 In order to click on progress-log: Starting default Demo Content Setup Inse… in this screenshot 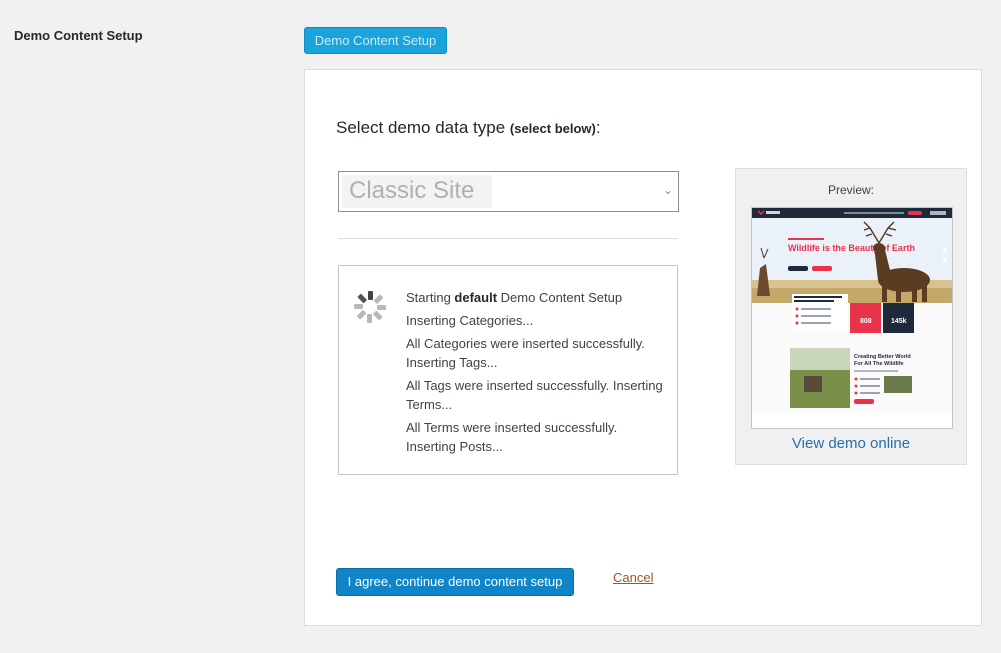, I will do `click(508, 370)`.